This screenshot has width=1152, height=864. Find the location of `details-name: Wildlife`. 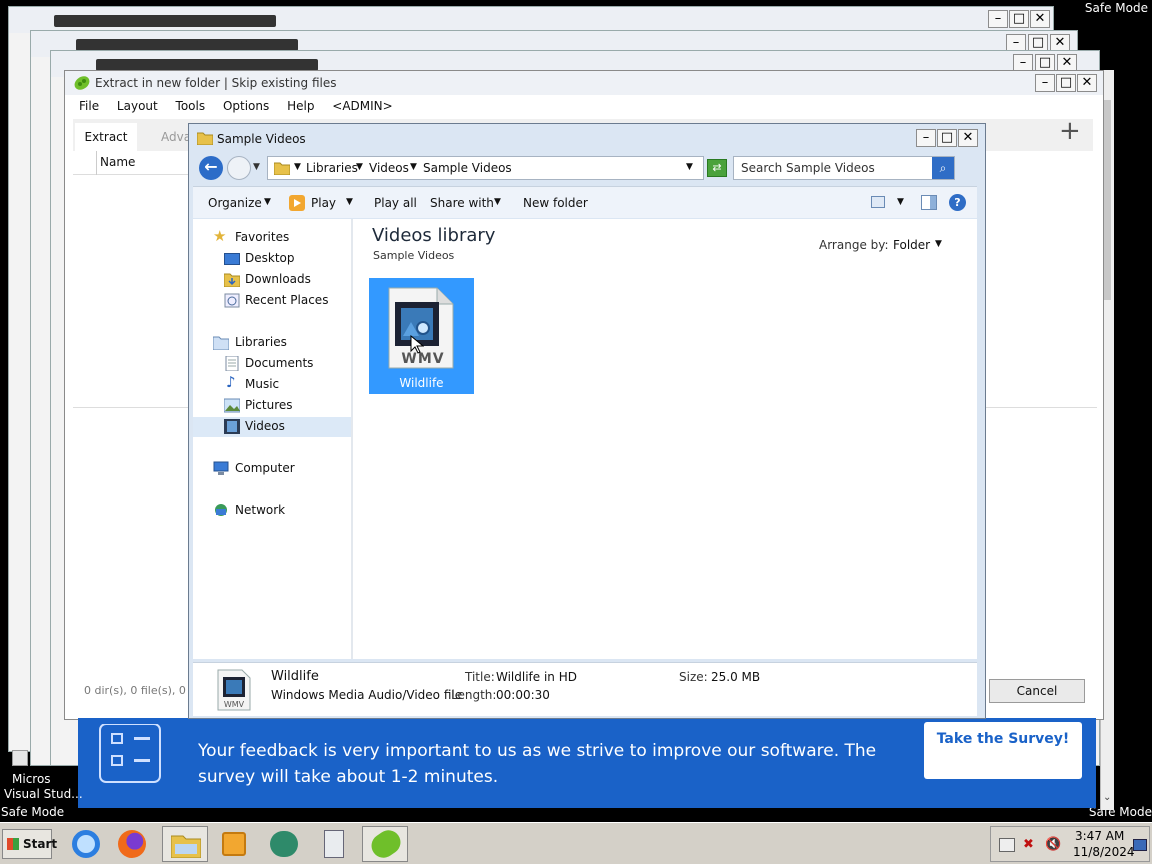

details-name: Wildlife is located at coordinates (295, 676).